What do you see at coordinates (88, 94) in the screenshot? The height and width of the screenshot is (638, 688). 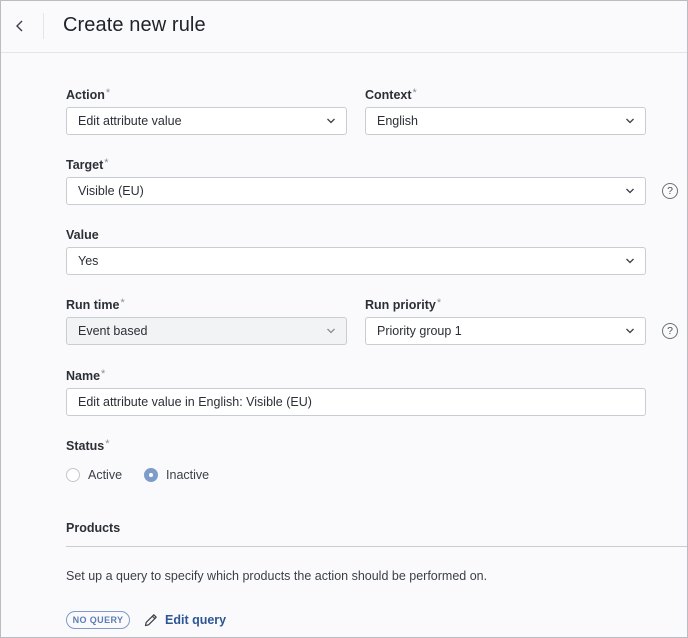 I see `action-label: Action*` at bounding box center [88, 94].